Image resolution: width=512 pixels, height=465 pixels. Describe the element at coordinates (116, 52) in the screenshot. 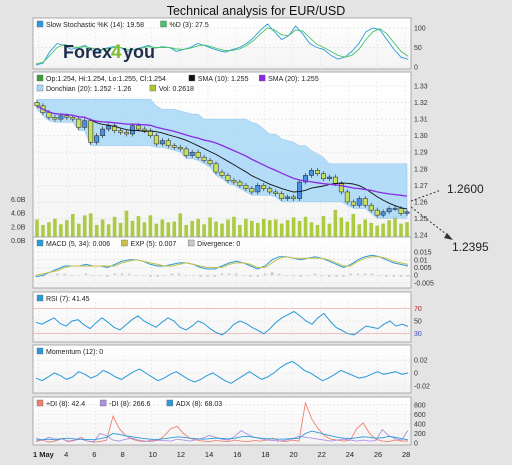

I see `logo-text-4: 4` at that location.